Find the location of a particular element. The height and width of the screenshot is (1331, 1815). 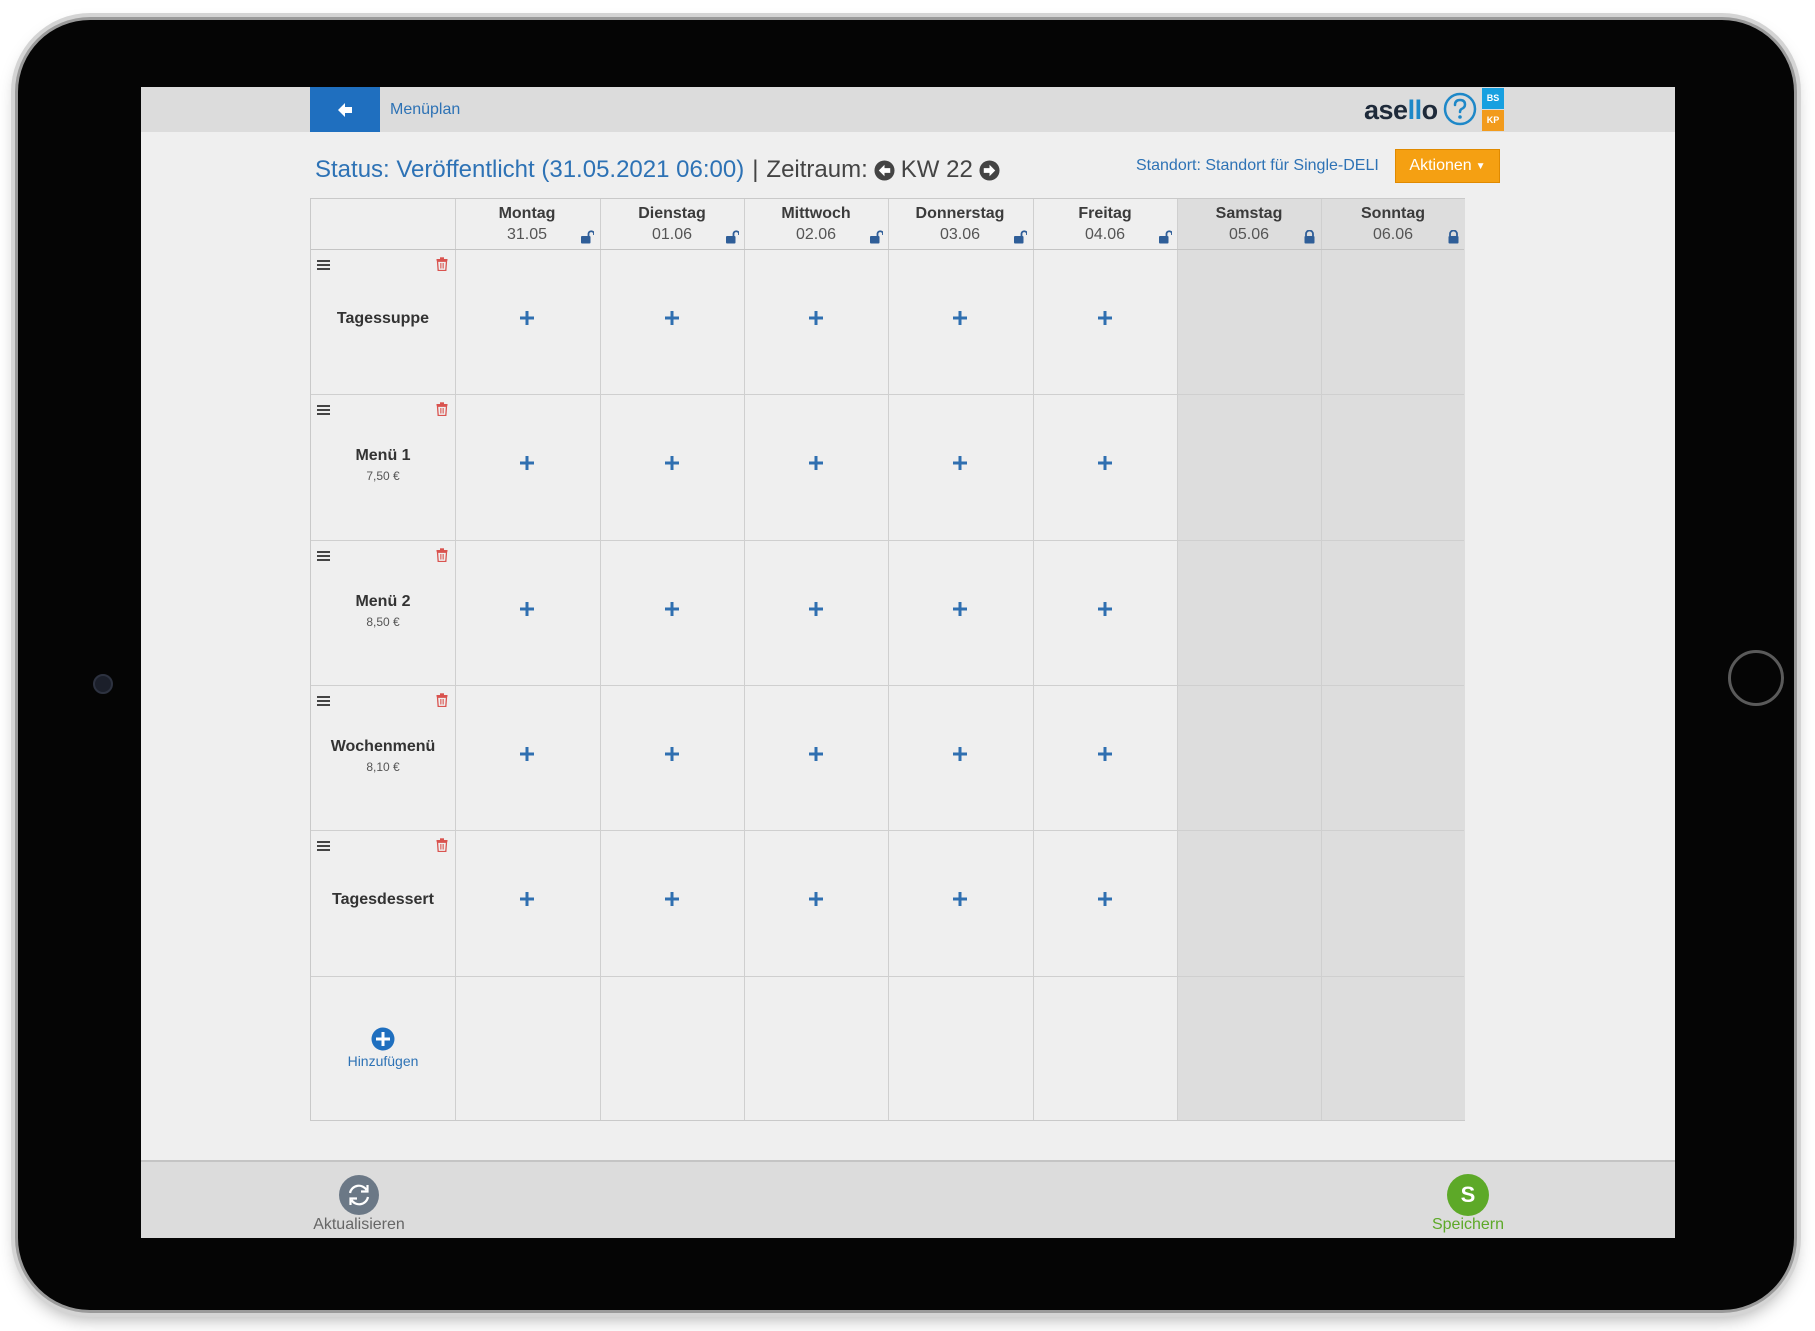

add-row-button: Hinzufügen is located at coordinates (383, 1048).